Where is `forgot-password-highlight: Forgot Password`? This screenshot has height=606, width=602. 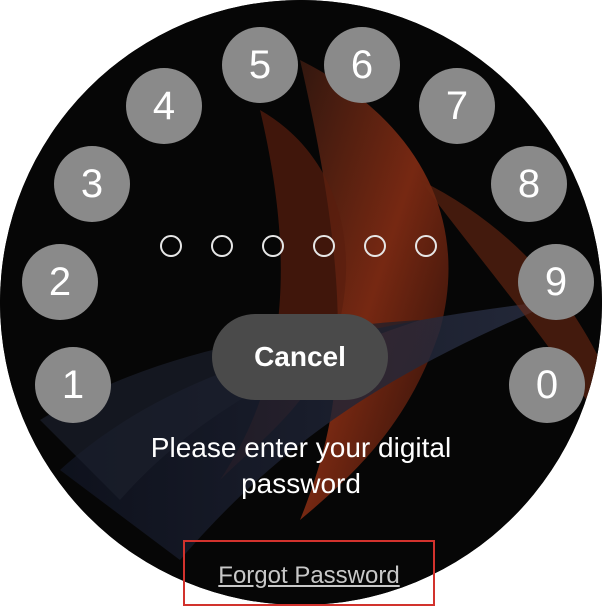 forgot-password-highlight: Forgot Password is located at coordinates (309, 573).